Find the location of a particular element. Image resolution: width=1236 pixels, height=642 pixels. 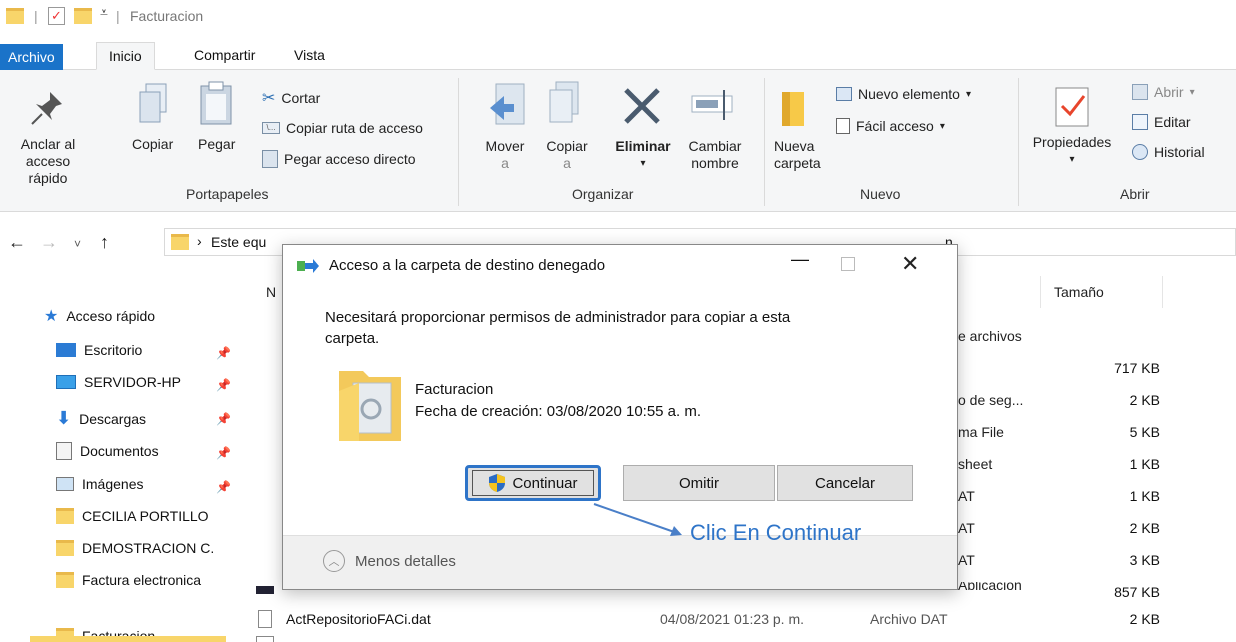

file-size: 857 KB is located at coordinates (1137, 592).